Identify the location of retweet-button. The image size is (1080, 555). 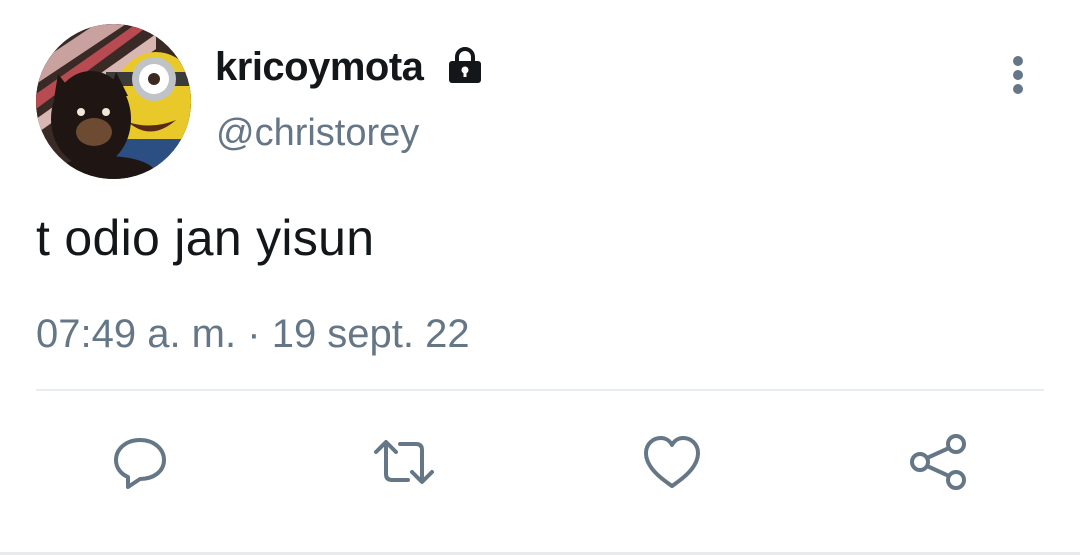
(404, 462).